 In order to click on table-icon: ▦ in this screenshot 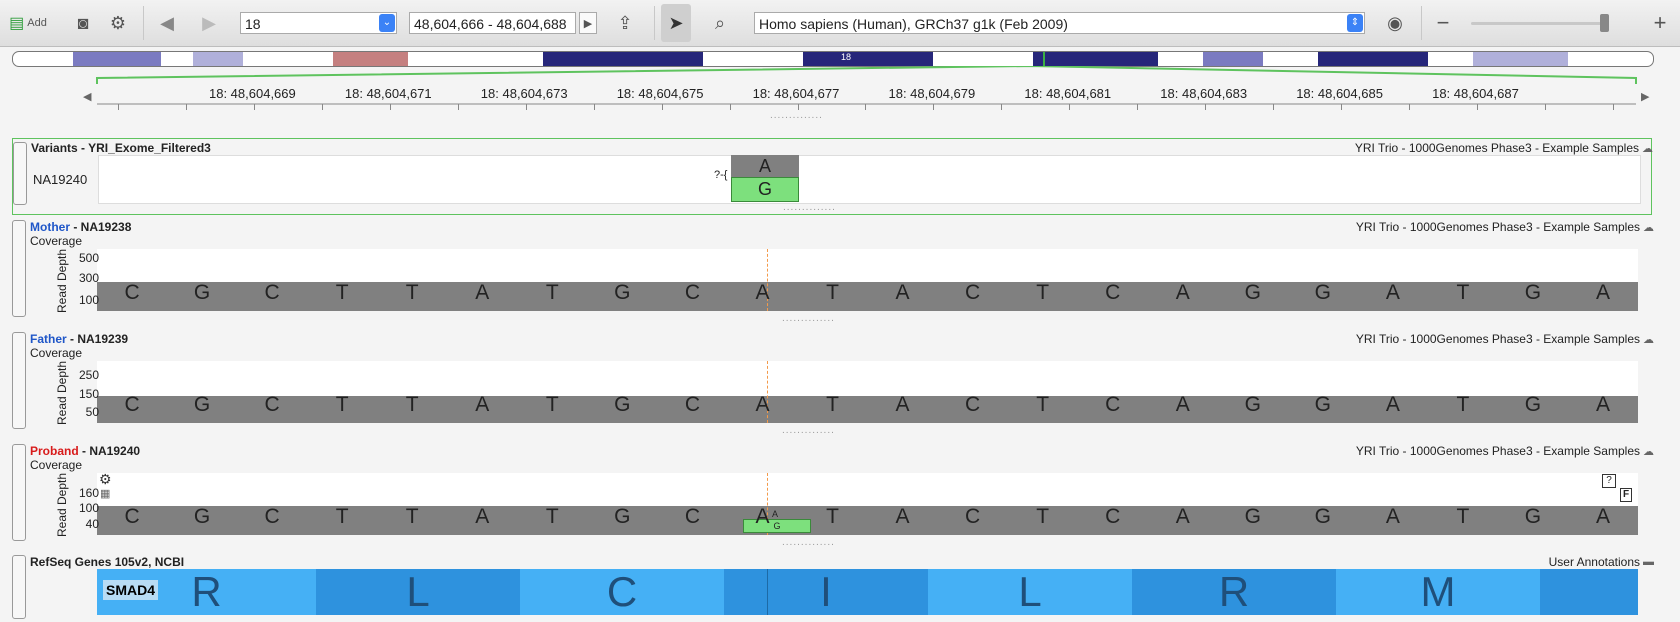, I will do `click(105, 493)`.